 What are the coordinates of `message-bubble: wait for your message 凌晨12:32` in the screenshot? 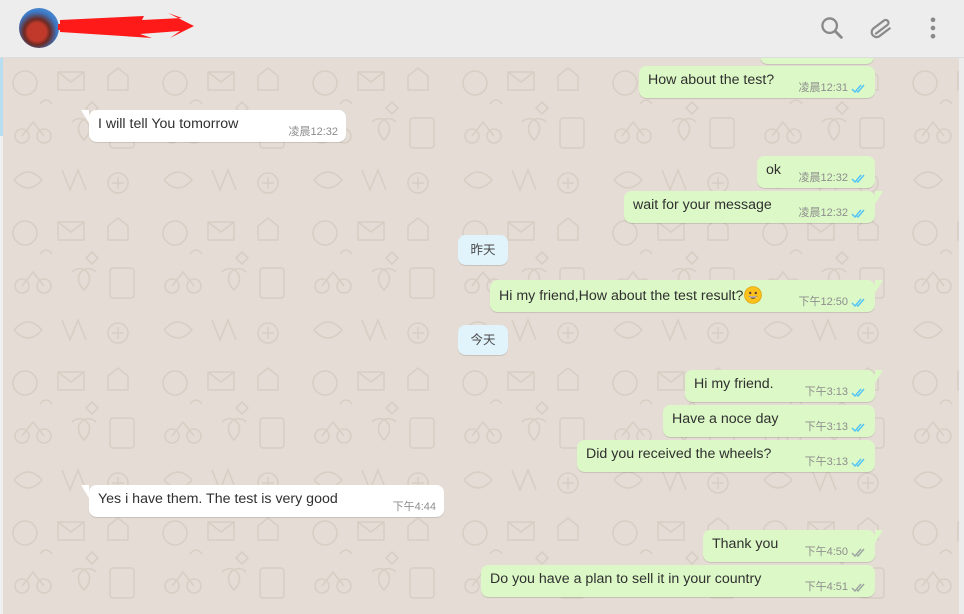 It's located at (753, 207).